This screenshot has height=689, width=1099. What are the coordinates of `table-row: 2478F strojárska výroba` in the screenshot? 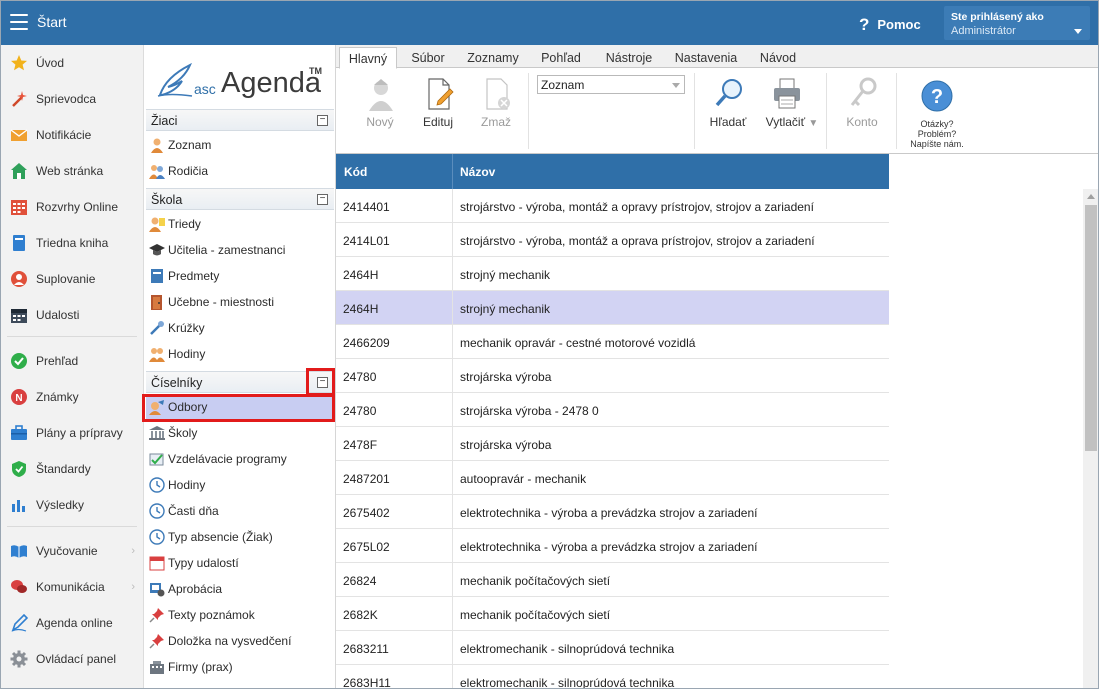 It's located at (612, 444).